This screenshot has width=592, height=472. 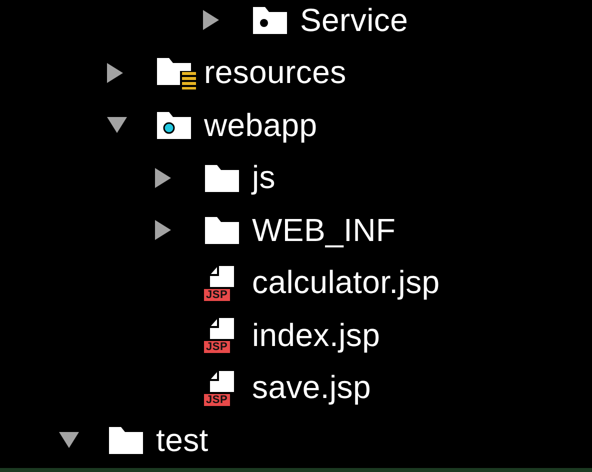 I want to click on package-folder-icon, so click(x=270, y=20).